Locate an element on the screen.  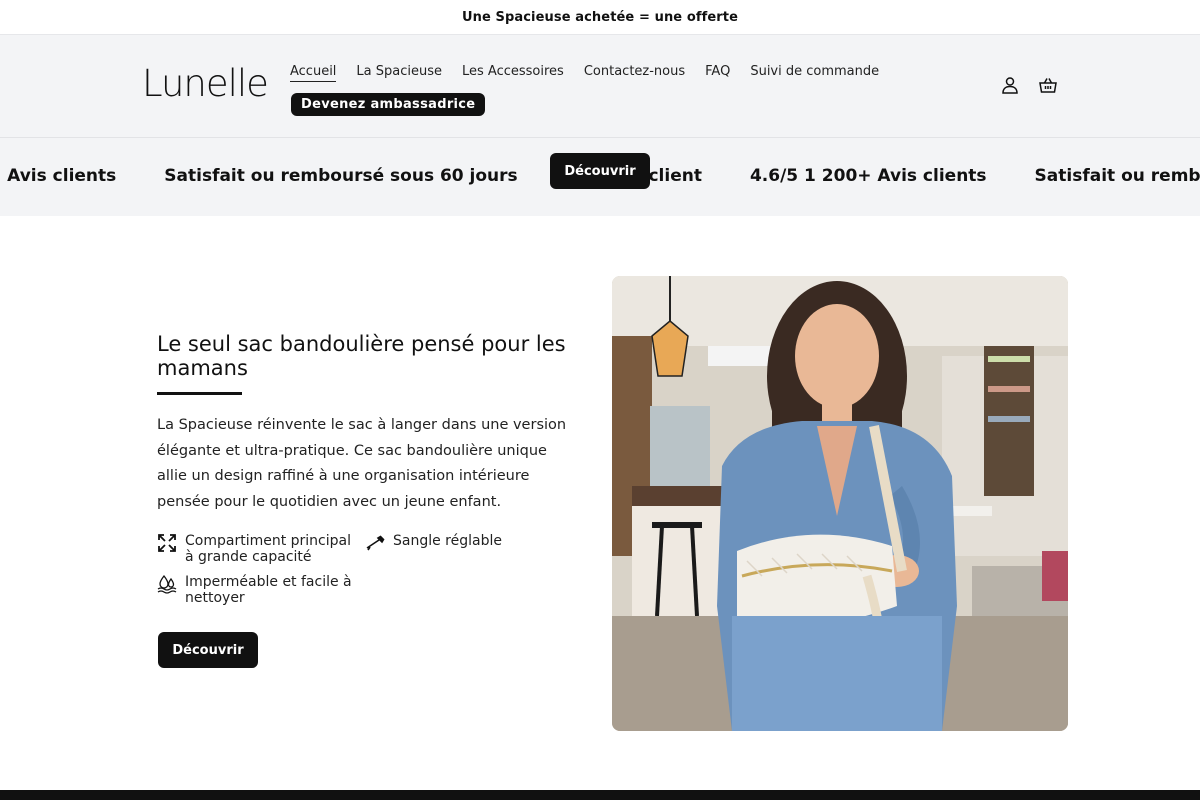
discover-button: Découvrir is located at coordinates (208, 650).